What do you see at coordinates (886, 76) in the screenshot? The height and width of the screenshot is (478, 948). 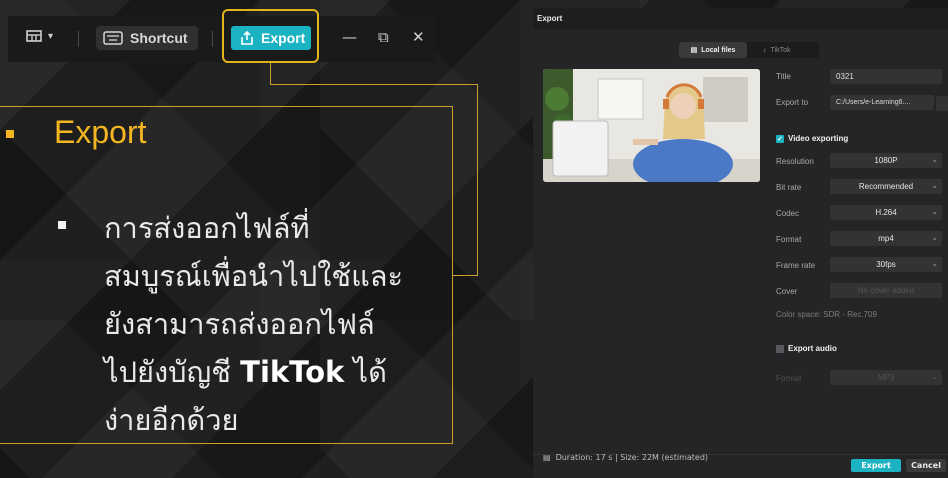 I see `title-input: 0321` at bounding box center [886, 76].